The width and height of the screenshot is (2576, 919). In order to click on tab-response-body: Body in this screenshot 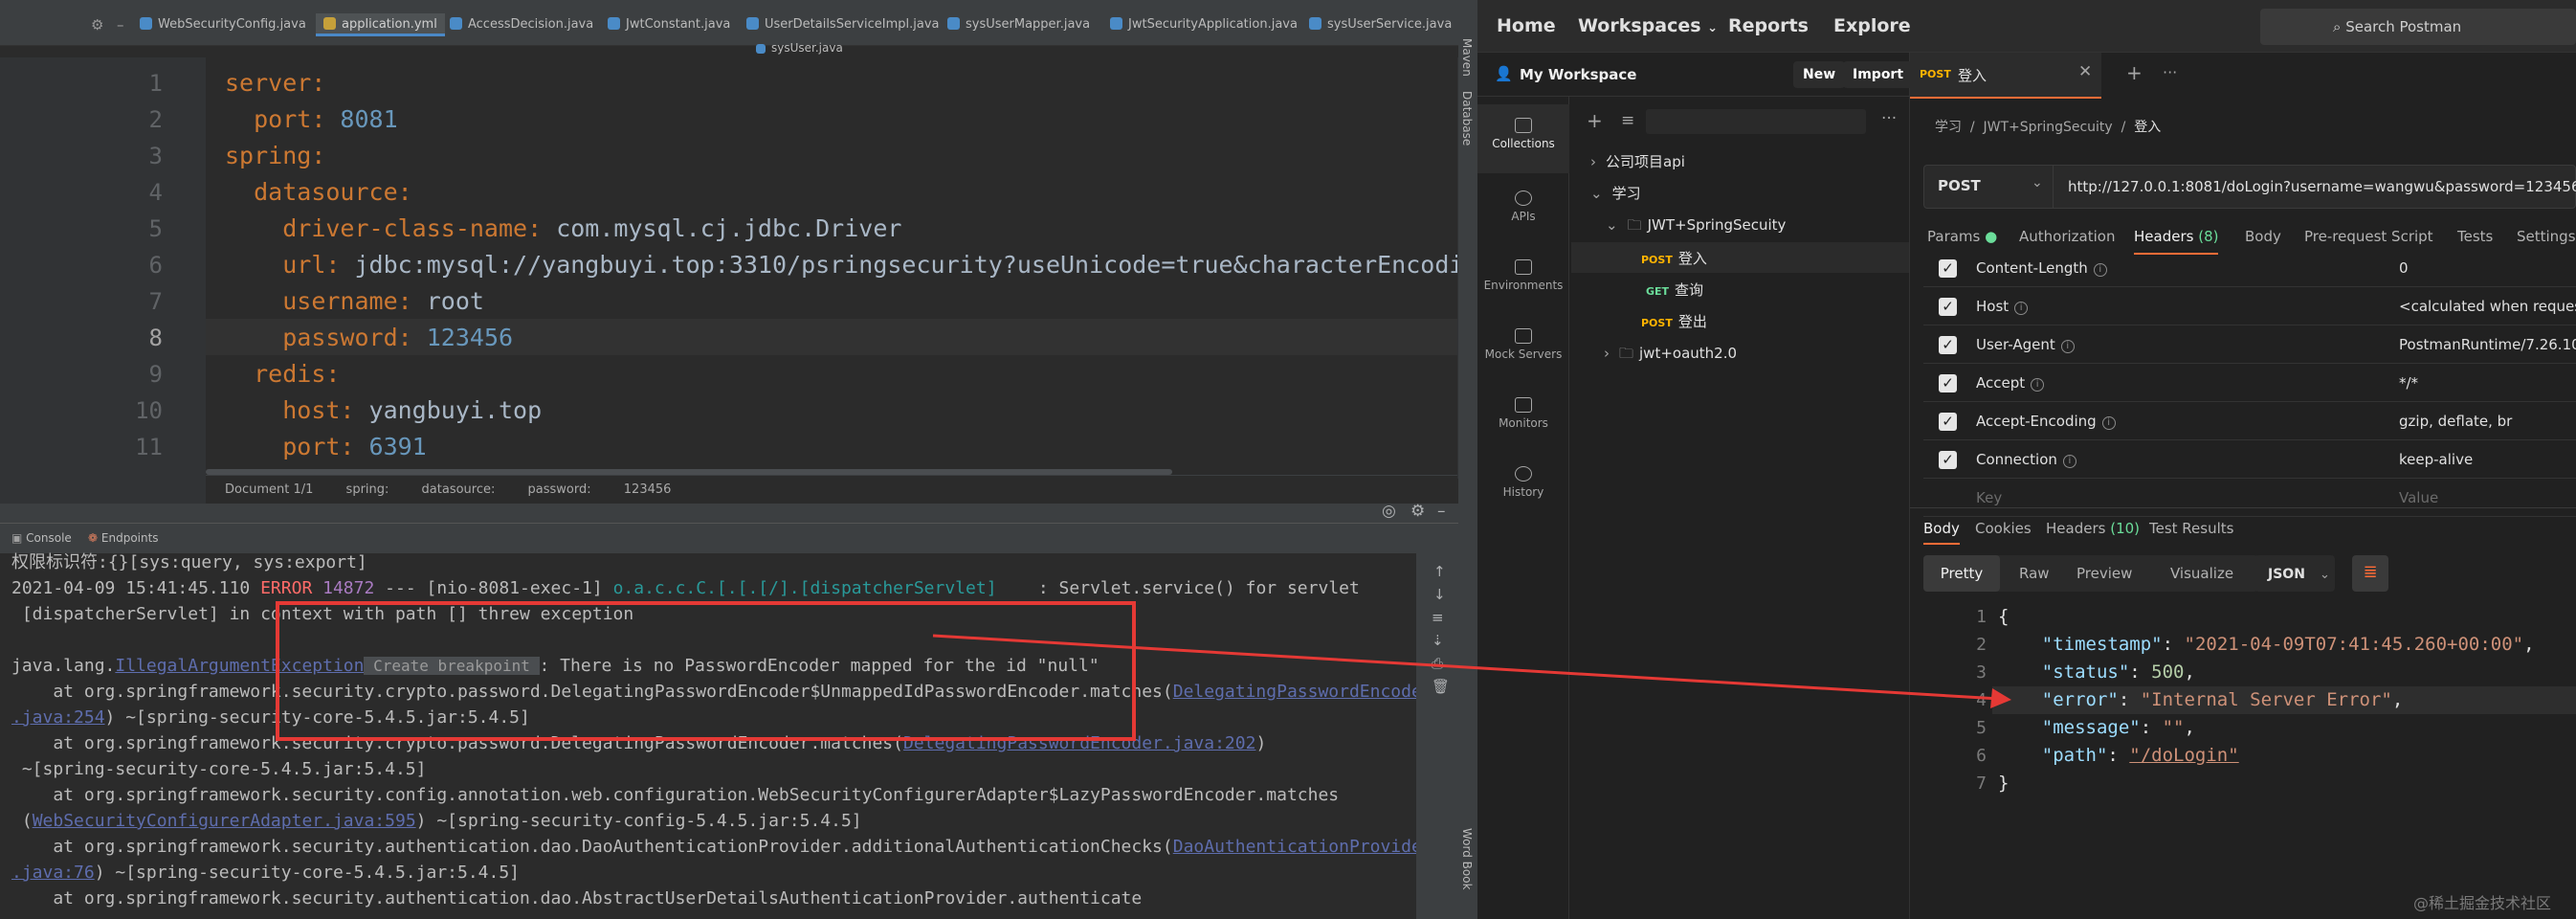, I will do `click(1941, 532)`.